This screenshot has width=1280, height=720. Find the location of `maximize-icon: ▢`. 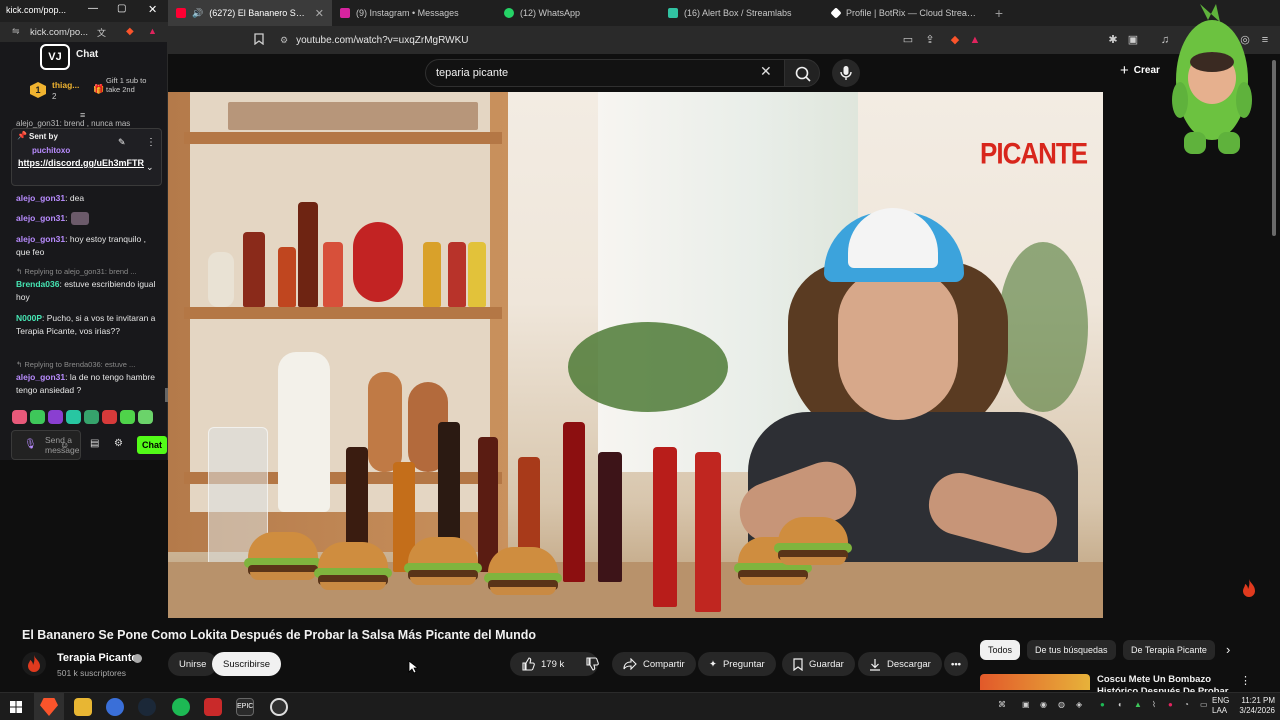

maximize-icon: ▢ is located at coordinates (121, 8).